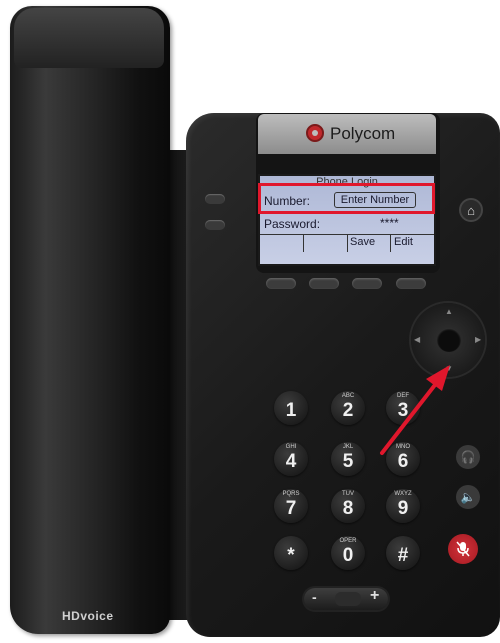  I want to click on key-1: 1, so click(291, 408).